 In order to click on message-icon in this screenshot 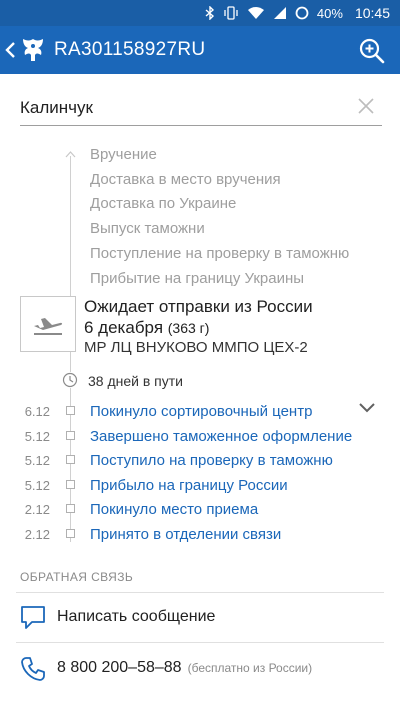, I will do `click(33, 617)`.